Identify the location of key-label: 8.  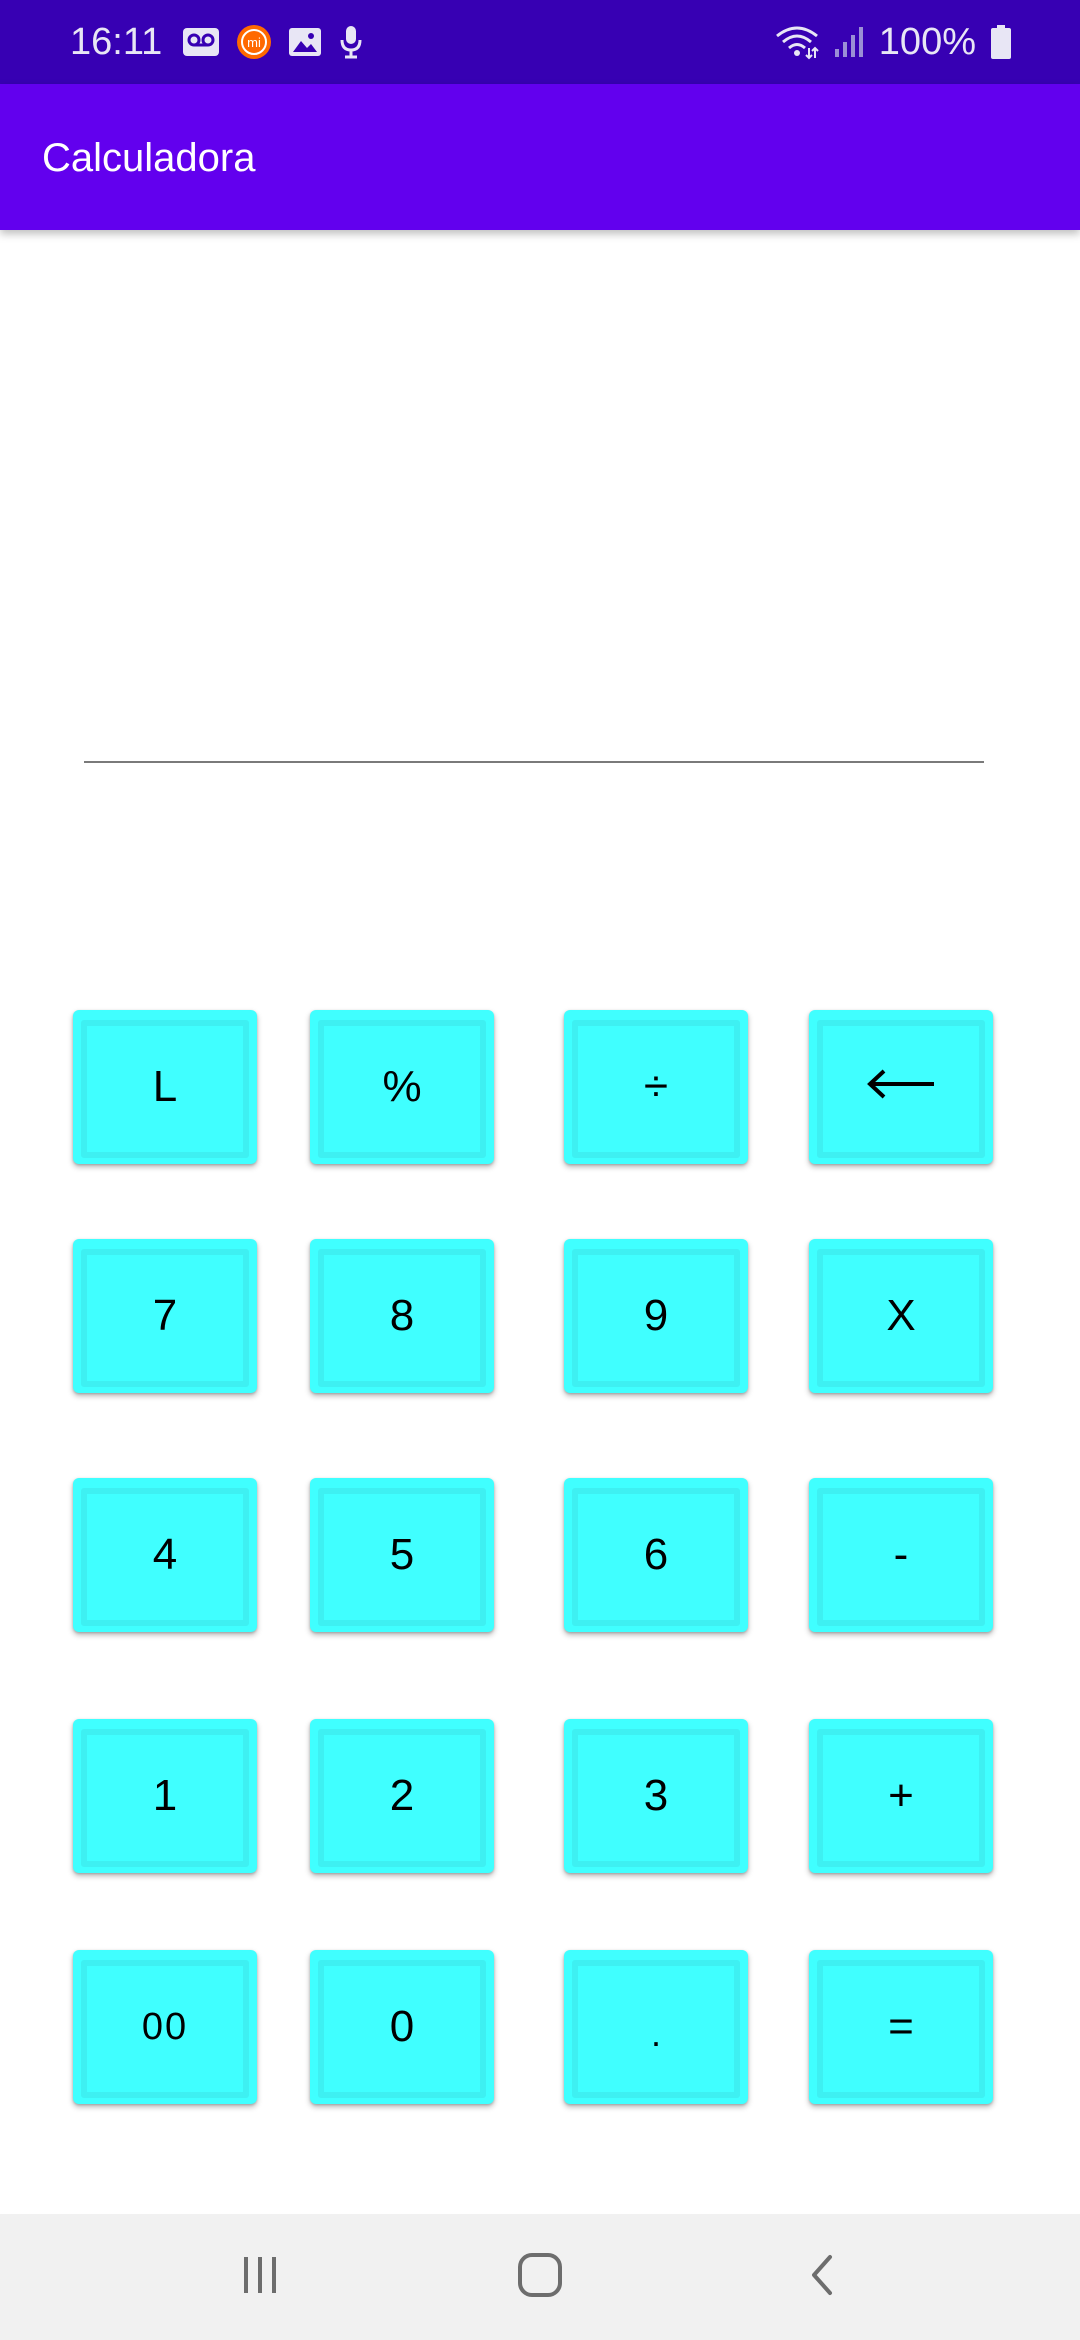
(402, 1315).